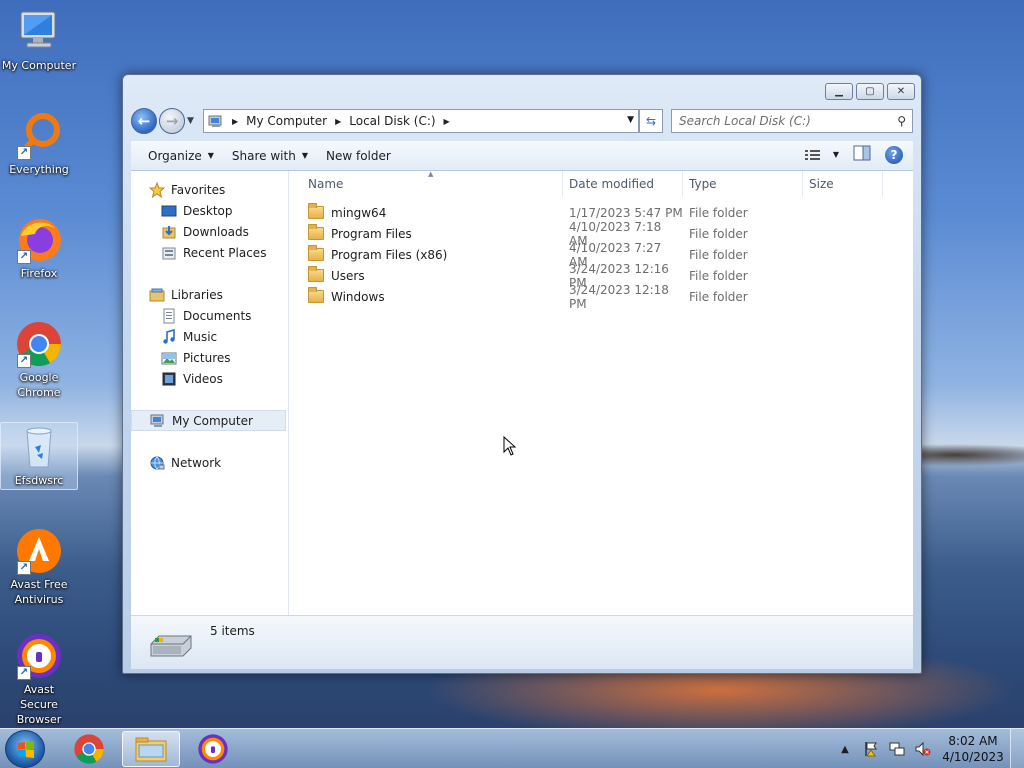 This screenshot has width=1024, height=768. What do you see at coordinates (157, 295) in the screenshot?
I see `libraries-icon` at bounding box center [157, 295].